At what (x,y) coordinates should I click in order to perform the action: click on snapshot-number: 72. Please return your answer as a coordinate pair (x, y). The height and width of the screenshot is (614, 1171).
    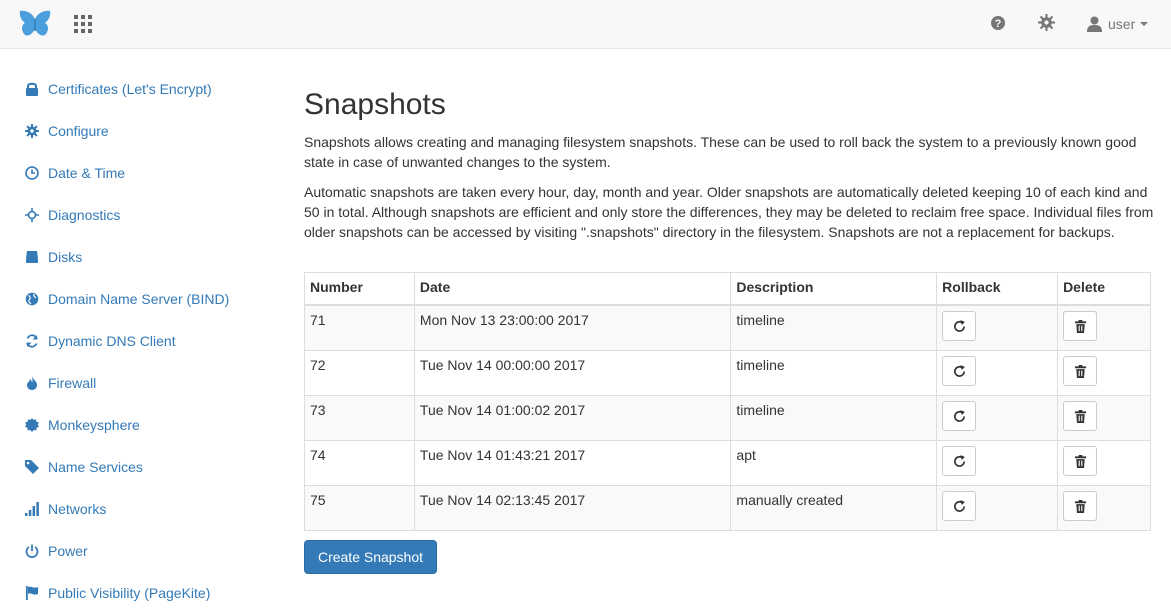
    Looking at the image, I should click on (359, 372).